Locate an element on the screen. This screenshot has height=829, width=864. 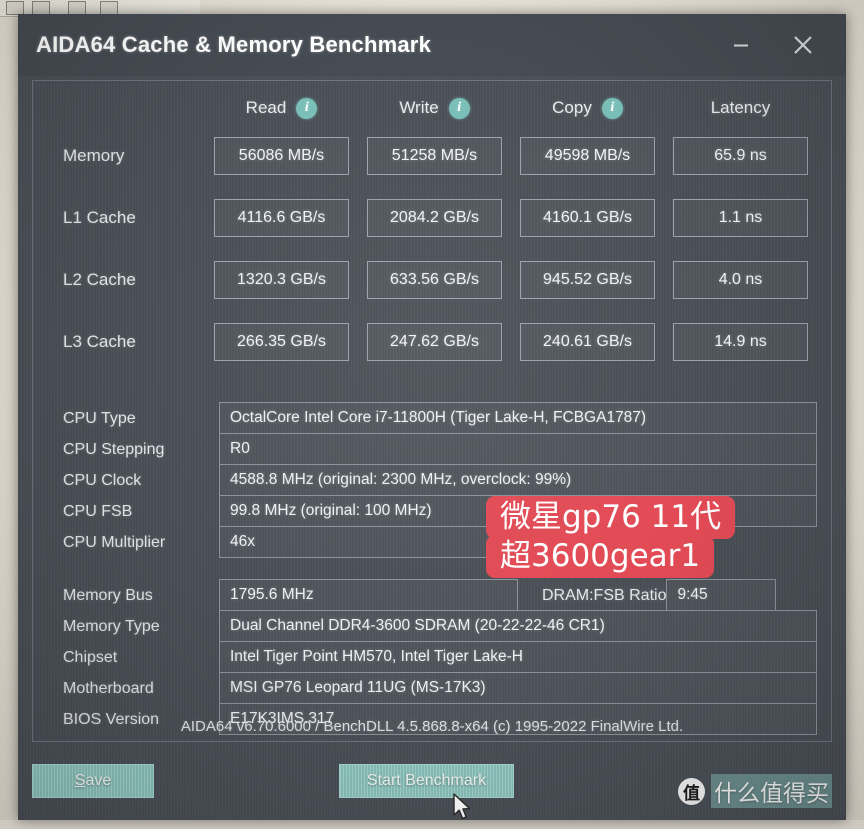
cell-l3-write: 247.62 GB/s is located at coordinates (434, 342).